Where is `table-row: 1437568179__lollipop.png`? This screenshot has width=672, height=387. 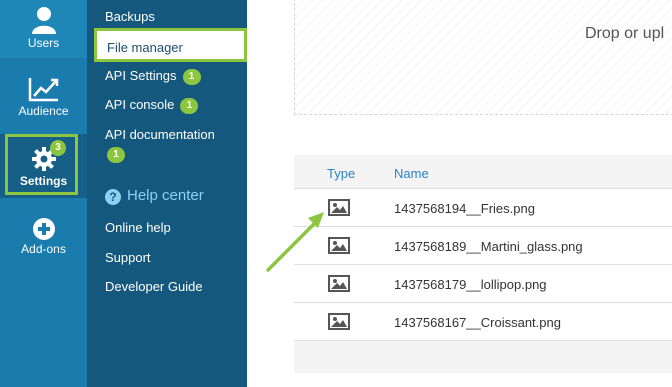
table-row: 1437568179__lollipop.png is located at coordinates (483, 284).